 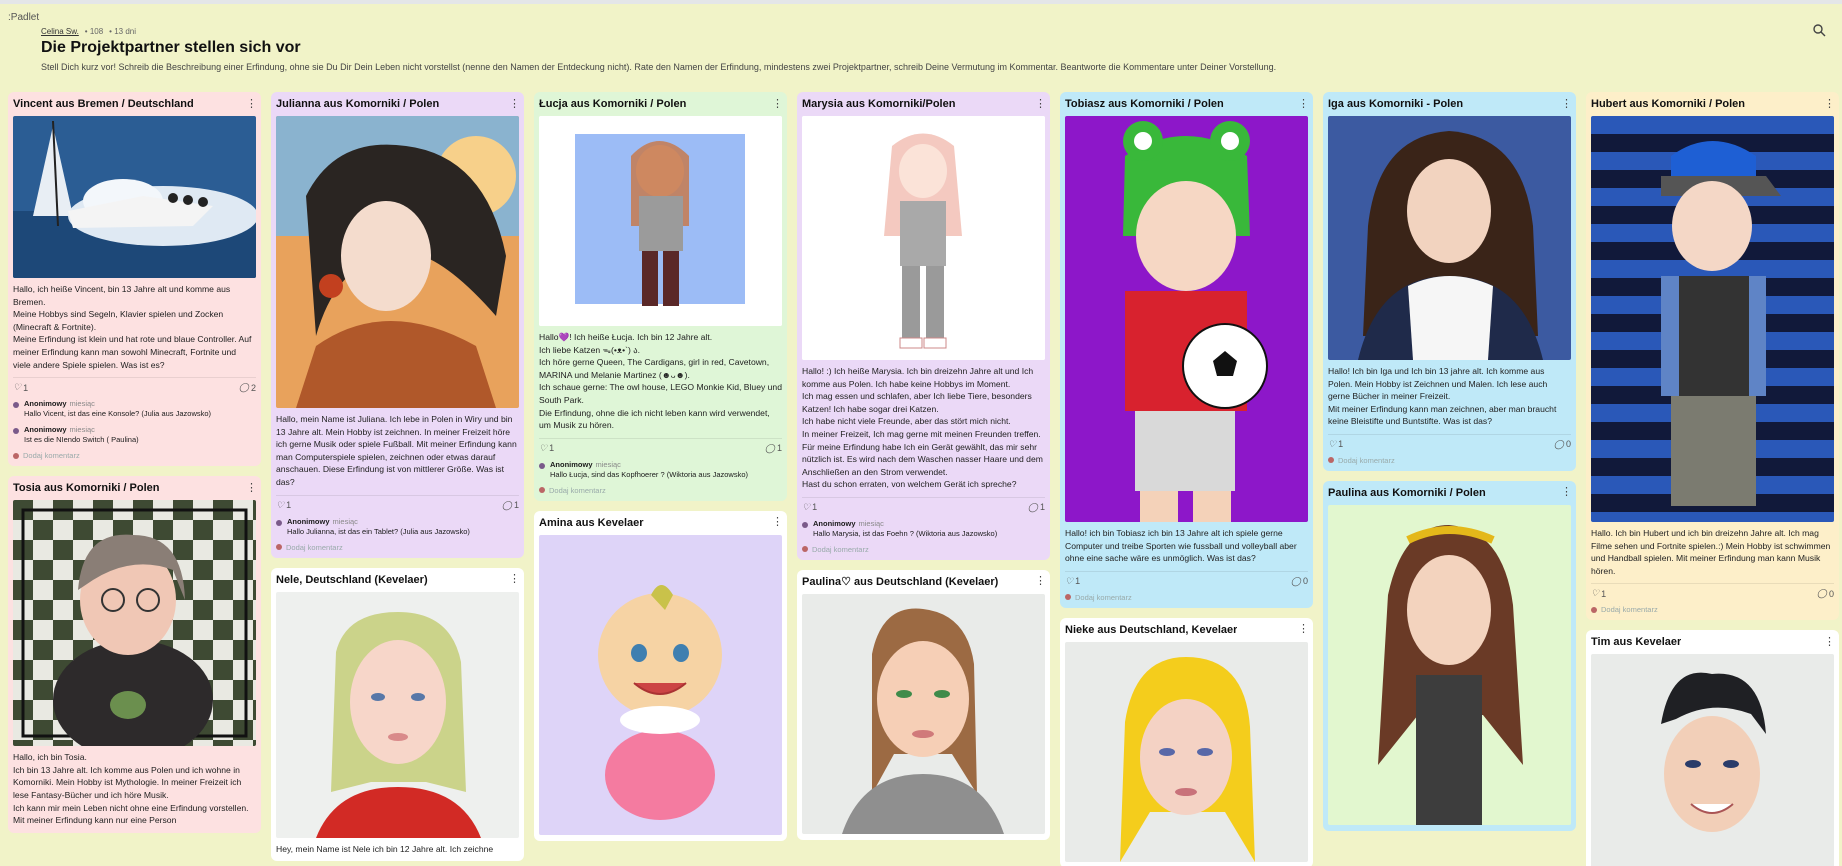 What do you see at coordinates (1712, 760) in the screenshot?
I see `post-image-tim` at bounding box center [1712, 760].